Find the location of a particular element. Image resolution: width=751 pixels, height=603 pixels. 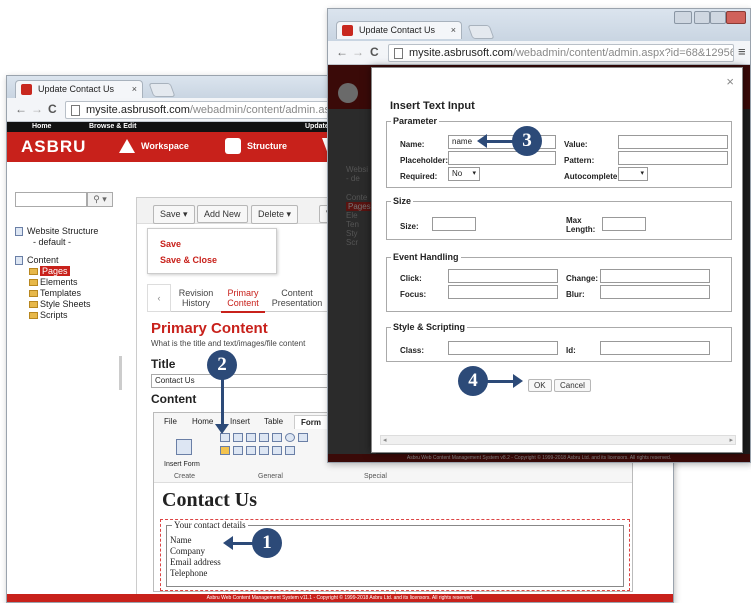

click-input is located at coordinates (503, 276).